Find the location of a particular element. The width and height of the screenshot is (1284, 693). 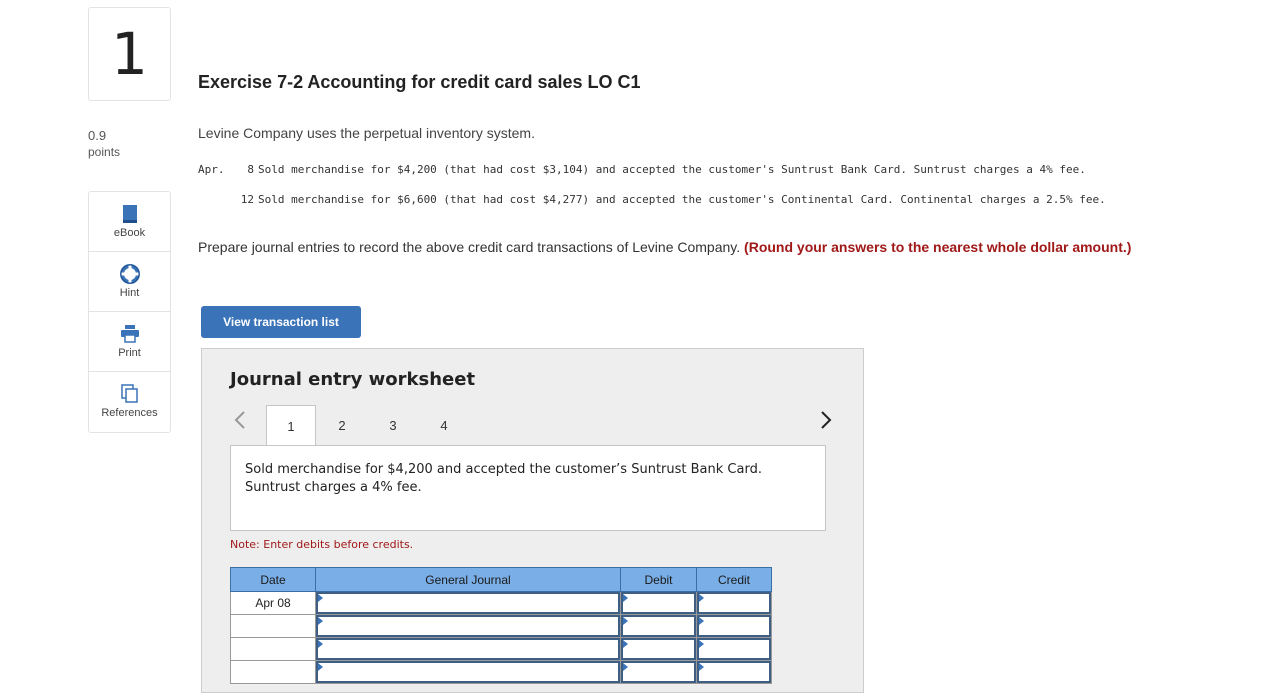

table-row: Apr 08 is located at coordinates (501, 603).